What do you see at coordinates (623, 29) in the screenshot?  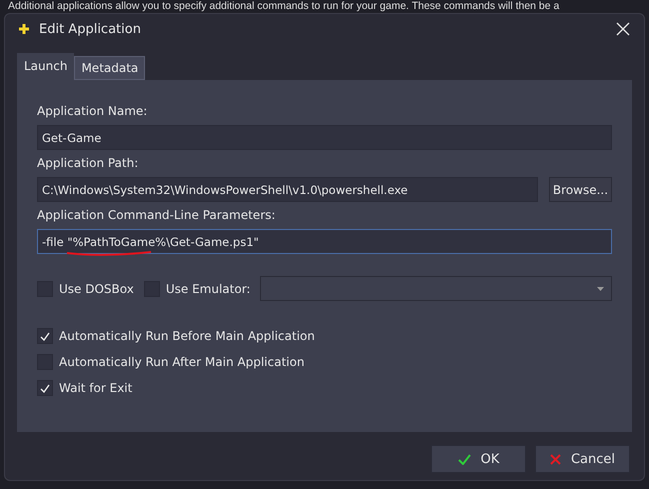 I see `close-icon` at bounding box center [623, 29].